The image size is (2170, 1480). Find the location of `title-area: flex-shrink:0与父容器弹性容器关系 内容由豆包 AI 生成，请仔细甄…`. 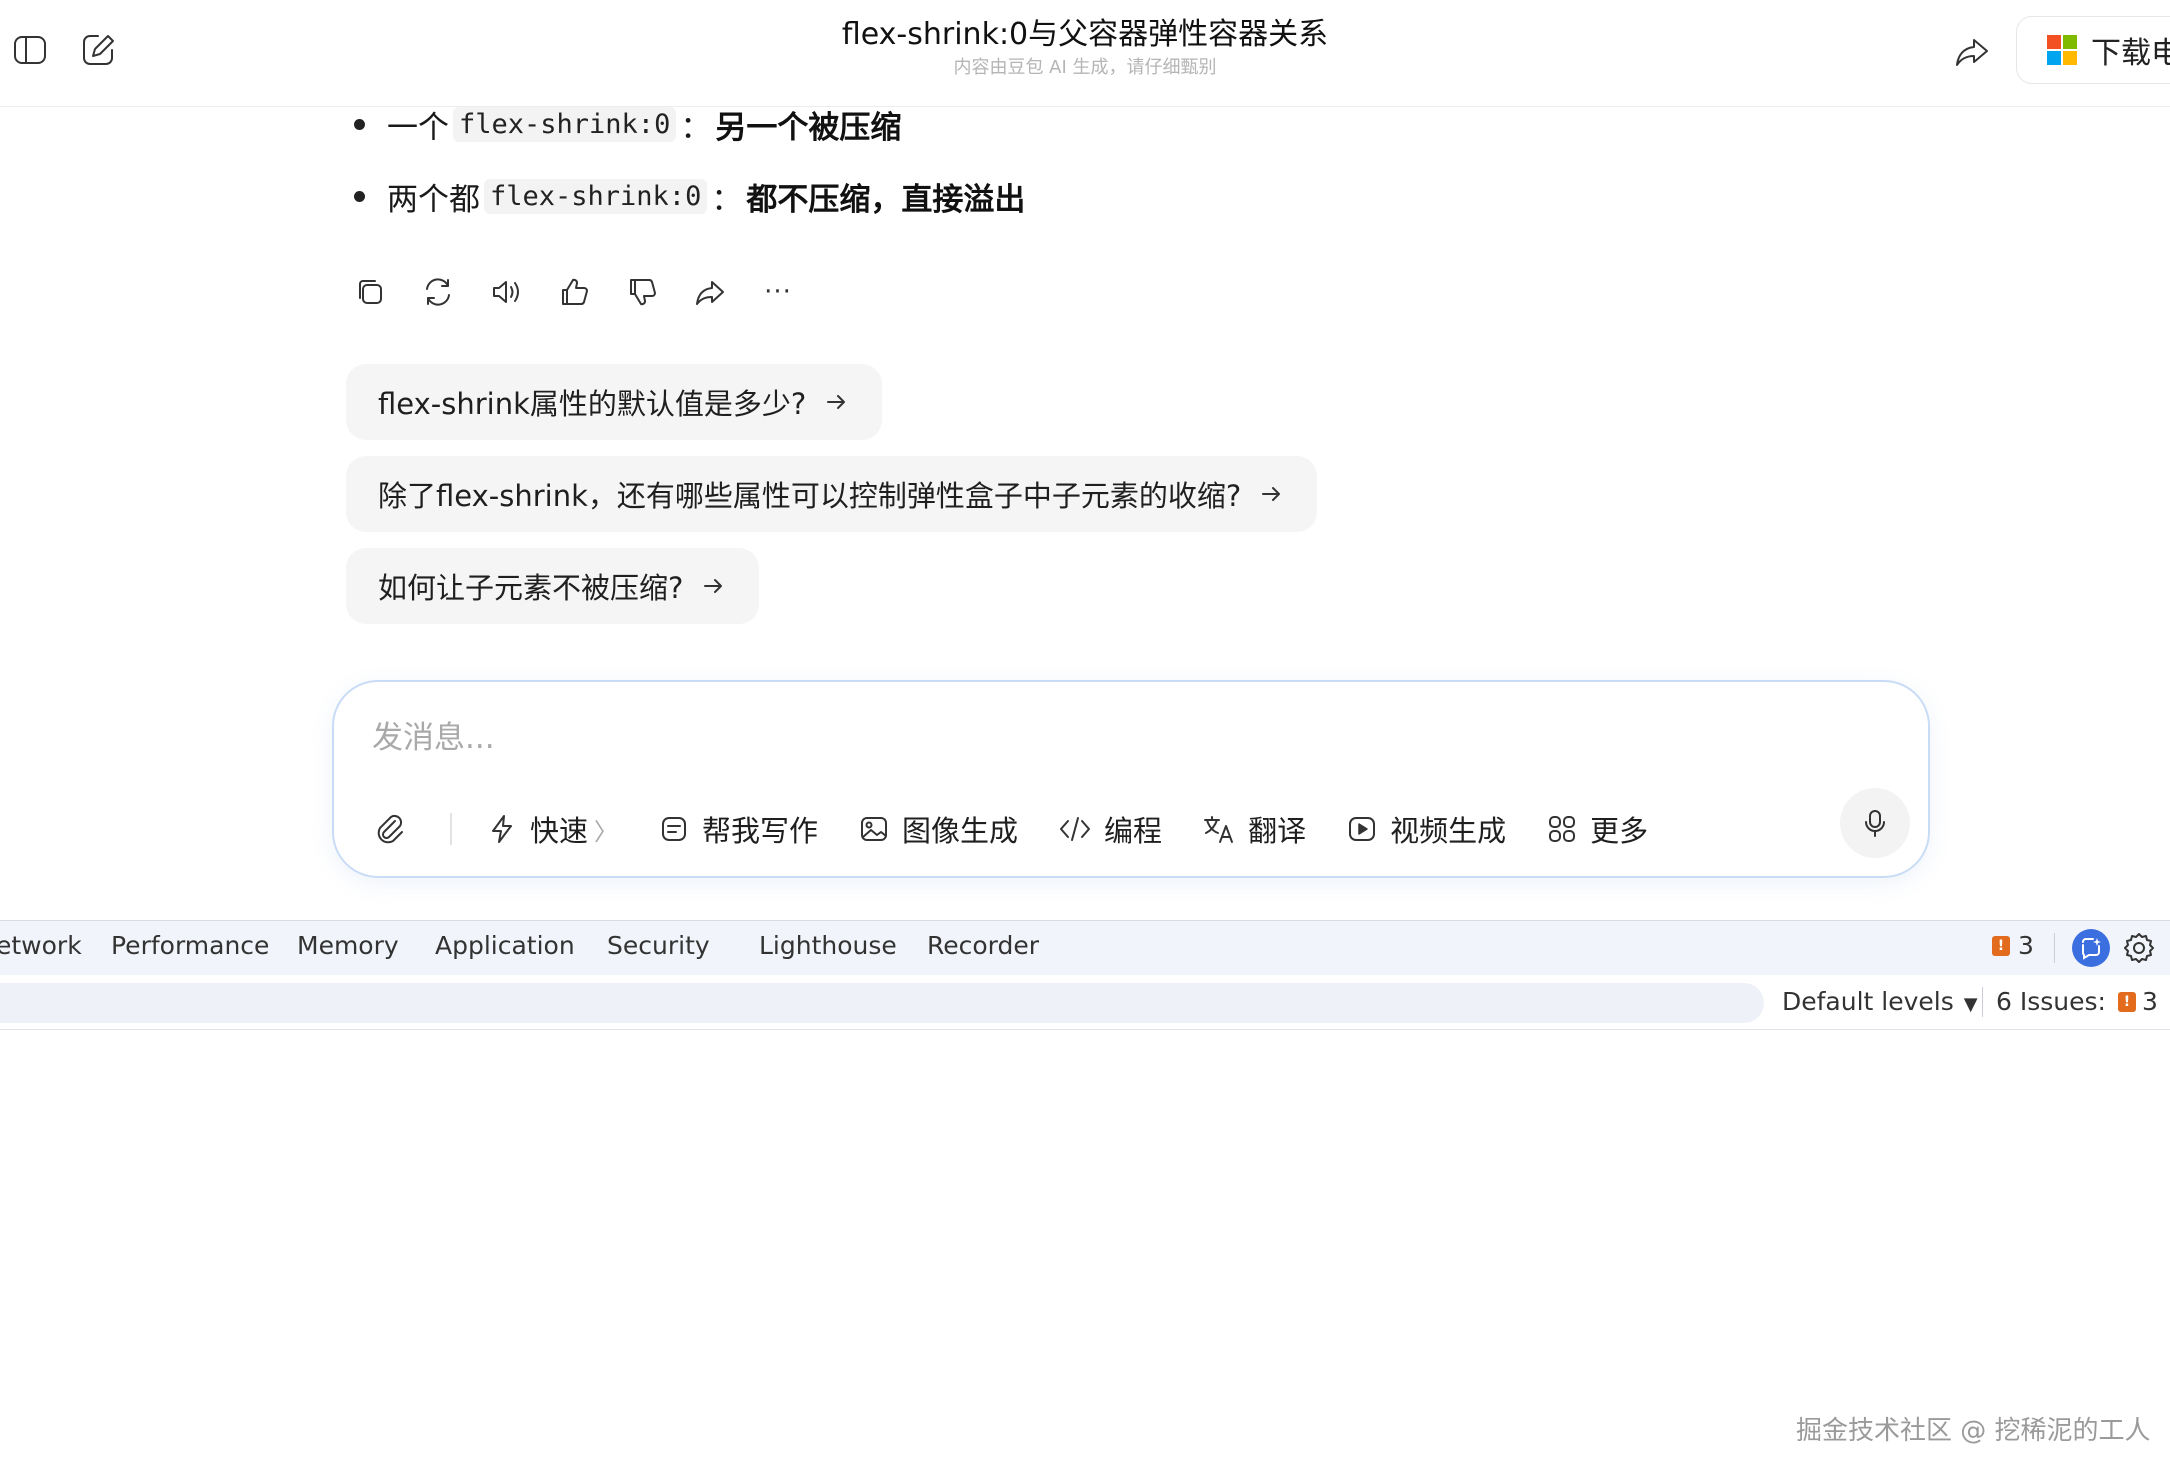

title-area: flex-shrink:0与父容器弹性容器关系 内容由豆包 AI 生成，请仔细甄… is located at coordinates (1085, 47).